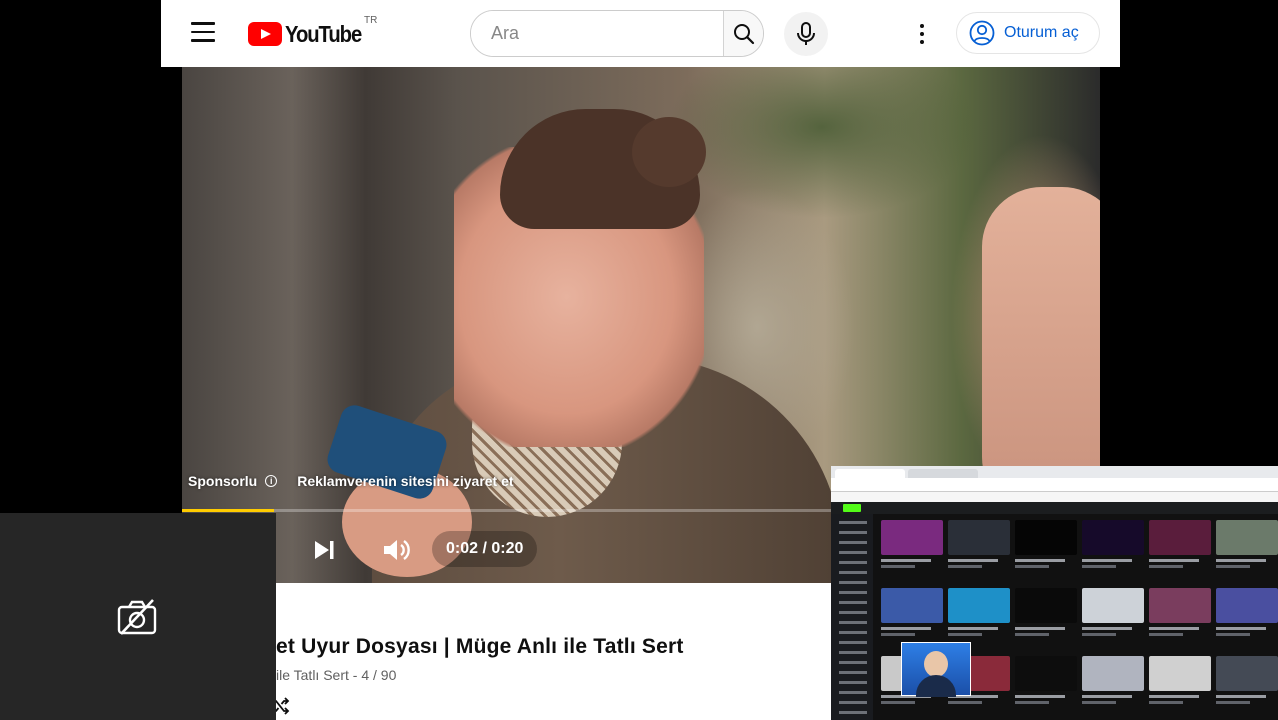 Image resolution: width=1278 pixels, height=720 pixels. I want to click on account-icon, so click(982, 33).